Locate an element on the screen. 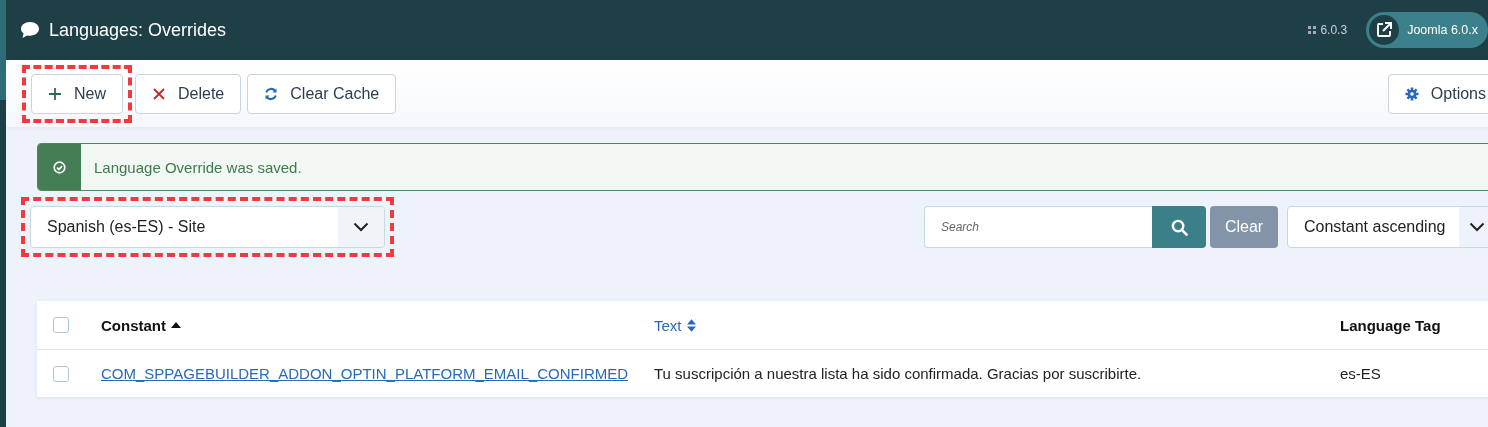  search-icon is located at coordinates (1179, 227).